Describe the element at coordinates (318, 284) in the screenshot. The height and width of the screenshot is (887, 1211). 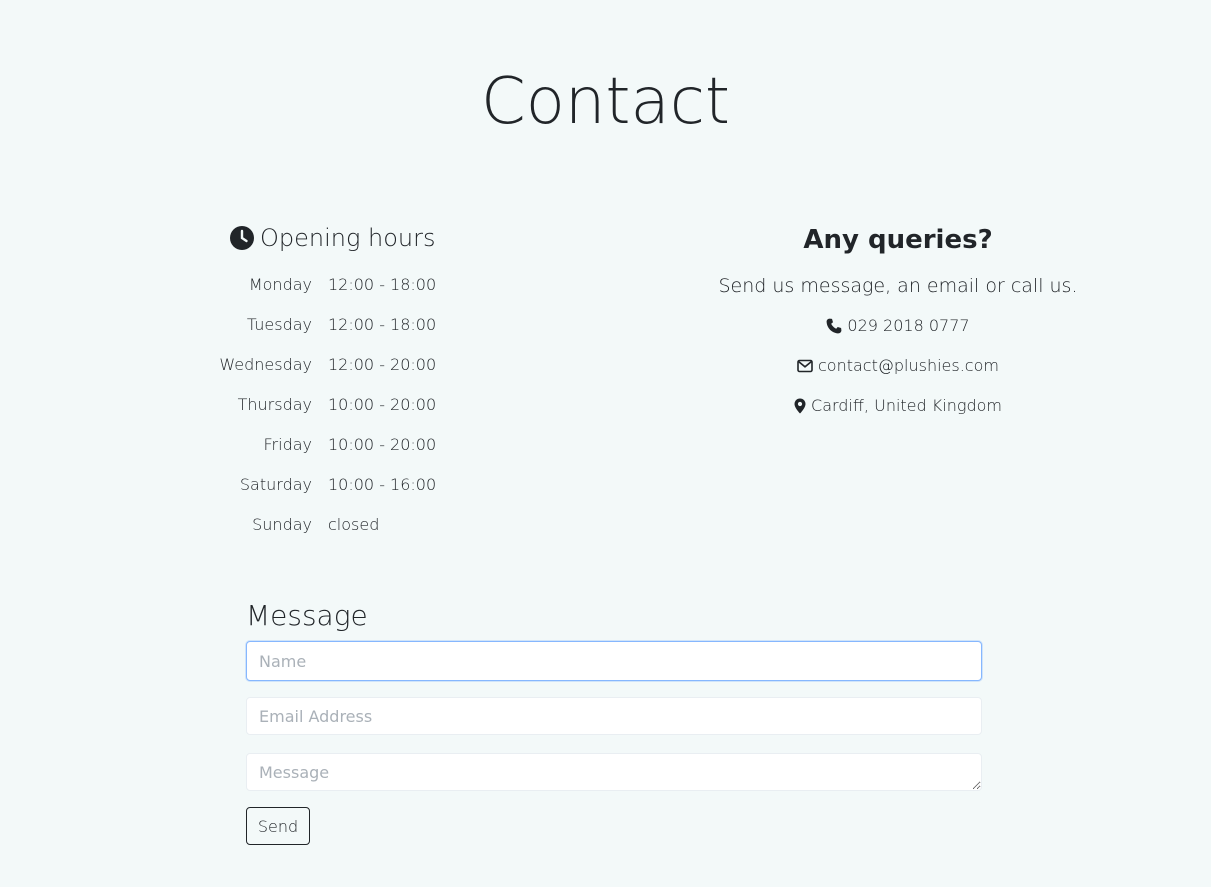
I see `hours-row-monday: Monday 12:00 - 18:00` at that location.